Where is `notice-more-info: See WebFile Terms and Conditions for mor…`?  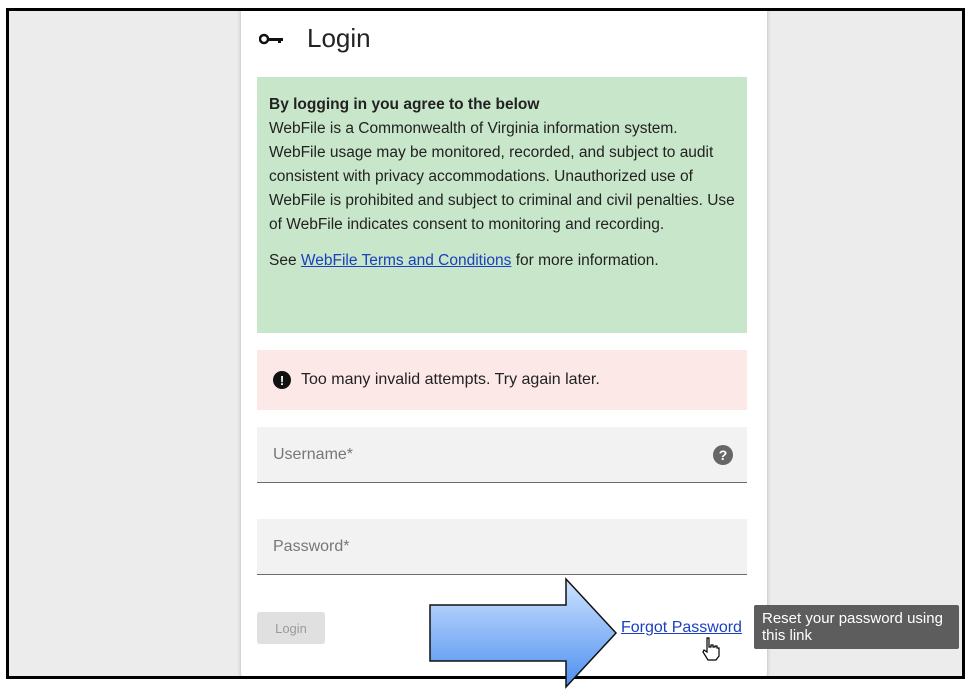
notice-more-info: See WebFile Terms and Conditions for mor… is located at coordinates (502, 261).